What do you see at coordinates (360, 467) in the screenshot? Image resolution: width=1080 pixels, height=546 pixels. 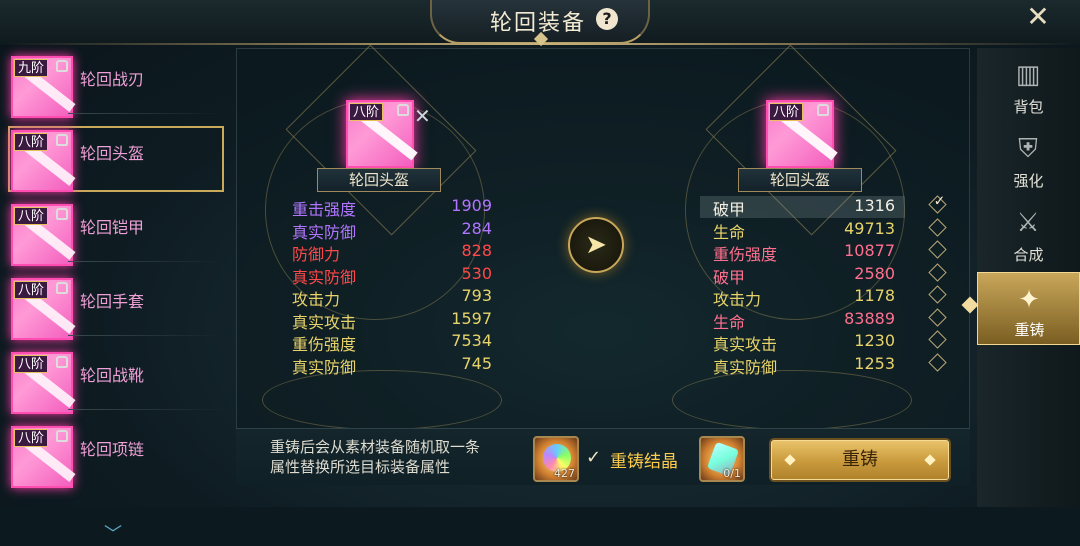 I see `info-line: 属性替换所选目标装备属性` at bounding box center [360, 467].